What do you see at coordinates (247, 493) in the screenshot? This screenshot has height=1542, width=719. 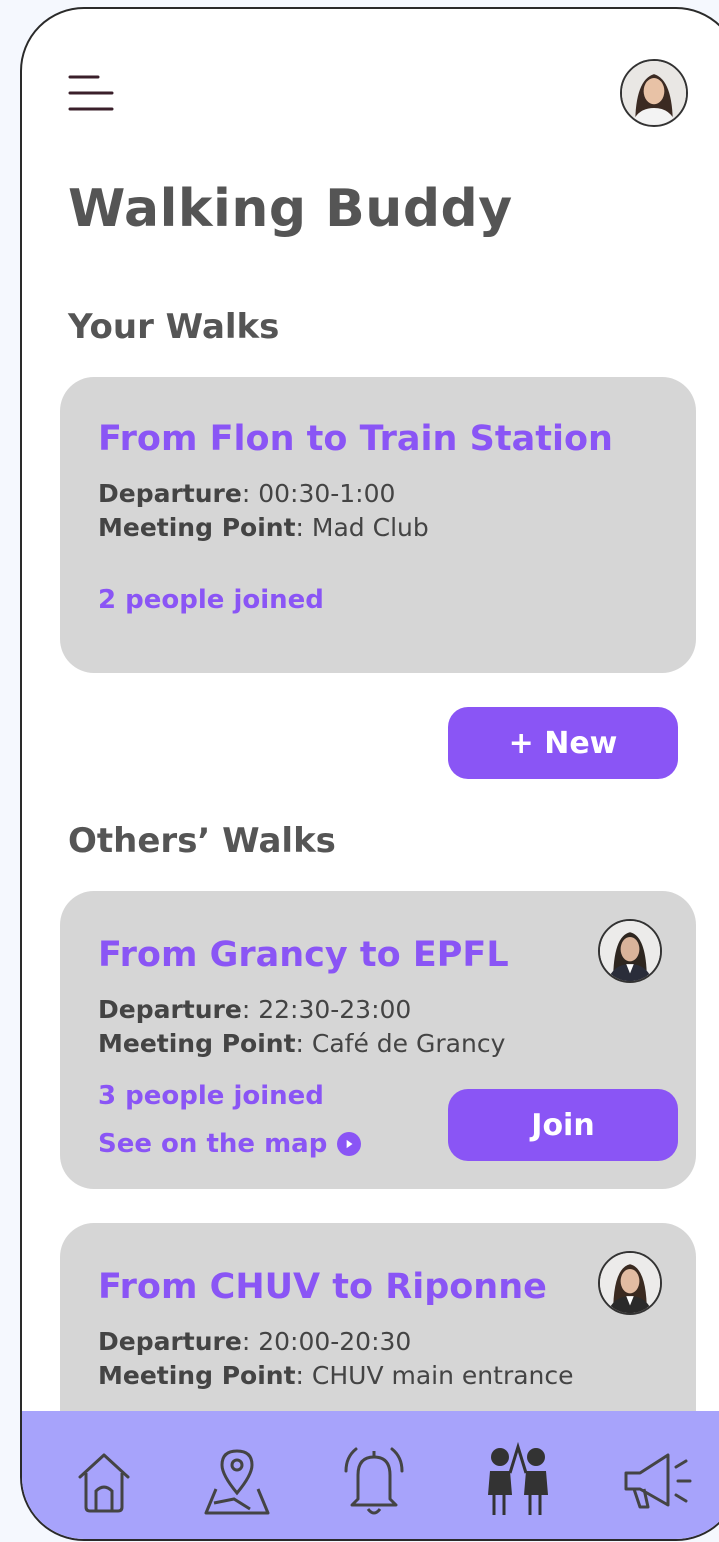 I see `departure-info: Departure: 00:30-1:00` at bounding box center [247, 493].